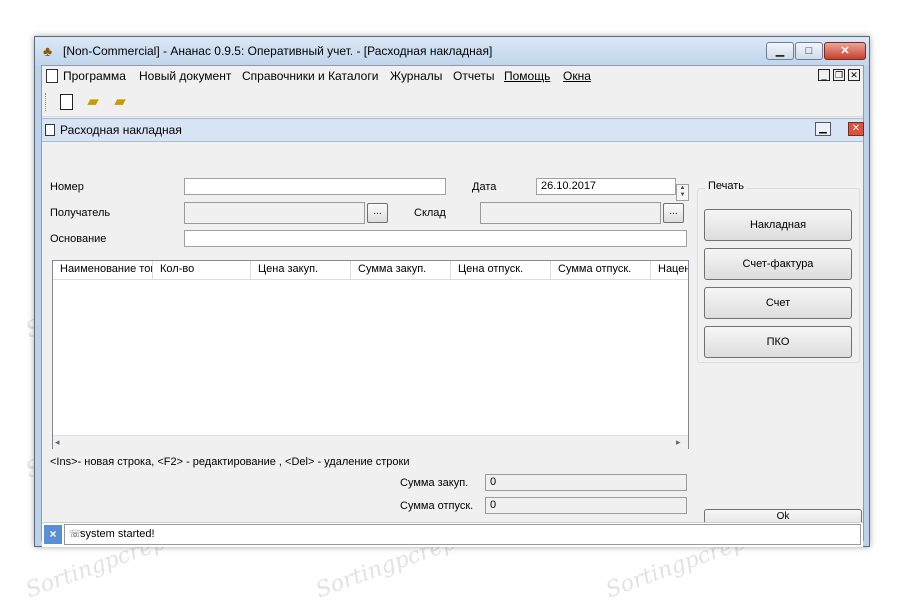  I want to click on date-spinner: ▲ ▼, so click(682, 192).